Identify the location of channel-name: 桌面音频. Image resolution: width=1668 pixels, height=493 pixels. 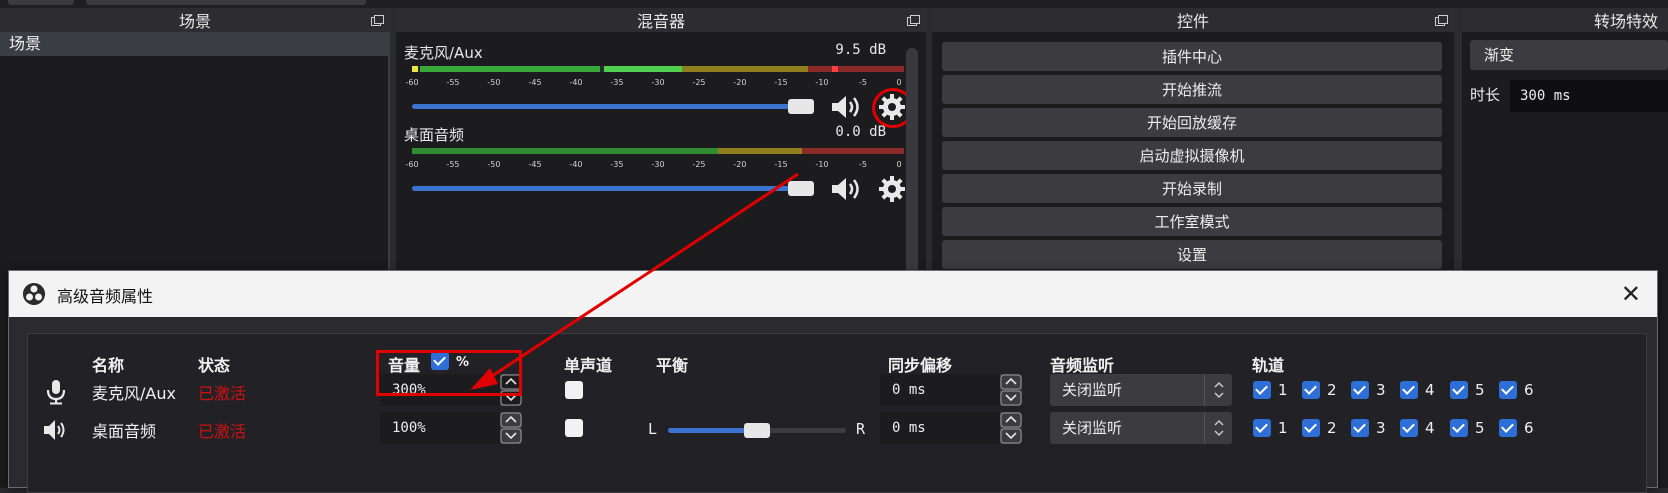
(434, 135).